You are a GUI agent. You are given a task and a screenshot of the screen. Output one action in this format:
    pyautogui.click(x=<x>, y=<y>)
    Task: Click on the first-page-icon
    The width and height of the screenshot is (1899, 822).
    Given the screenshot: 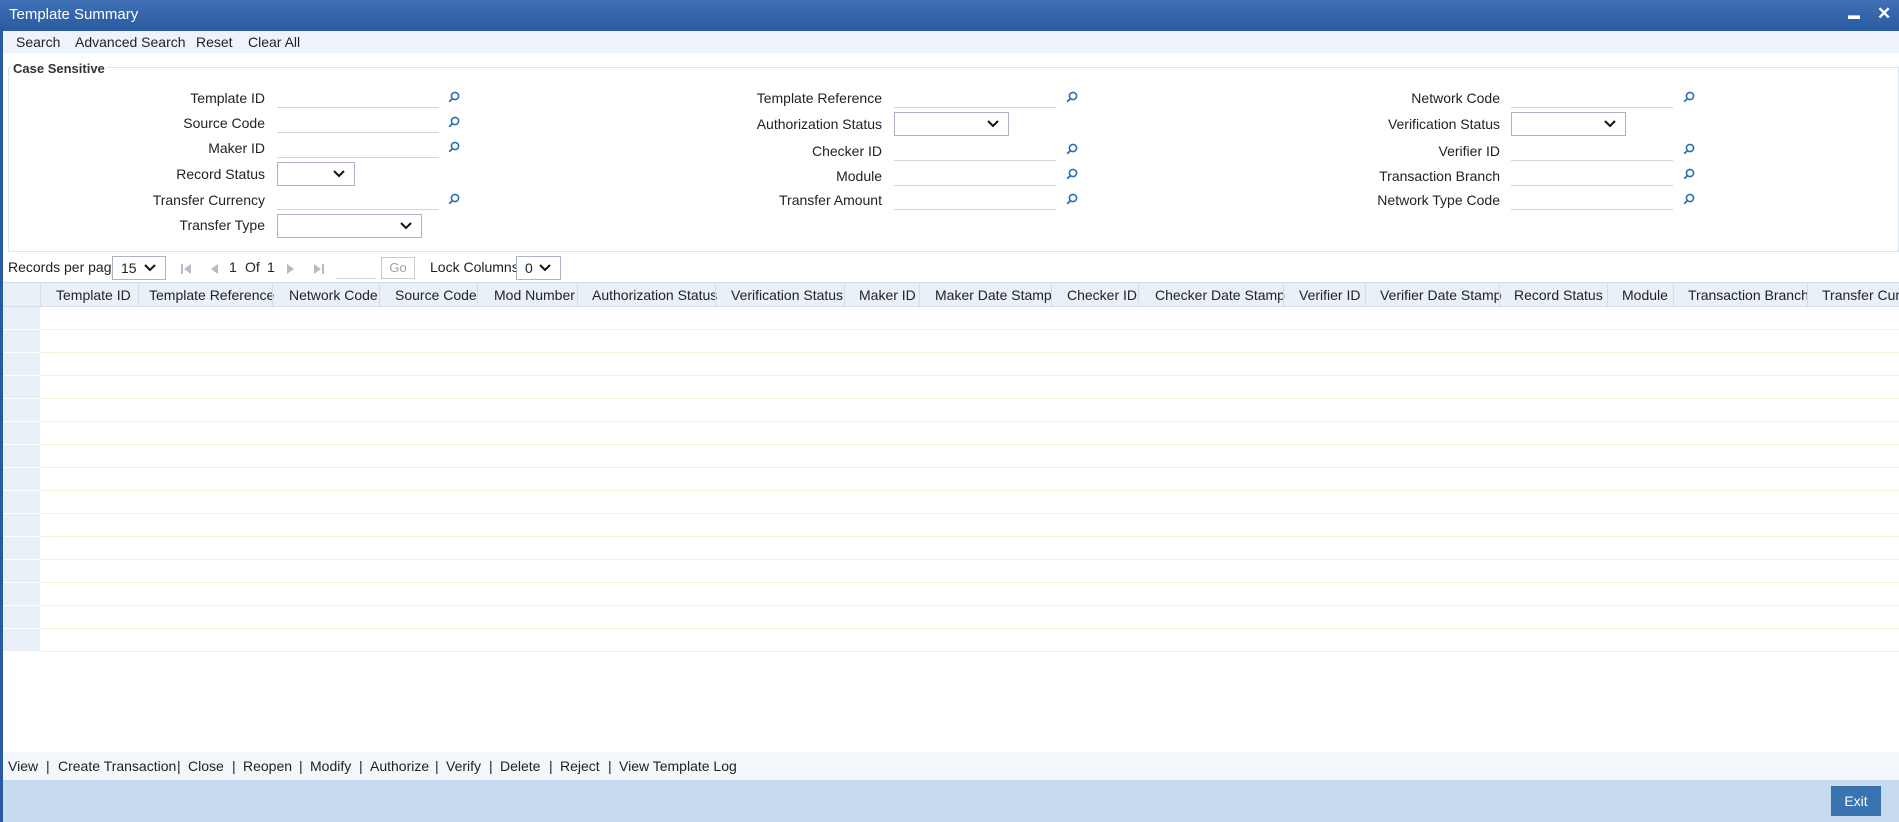 What is the action you would take?
    pyautogui.click(x=186, y=269)
    